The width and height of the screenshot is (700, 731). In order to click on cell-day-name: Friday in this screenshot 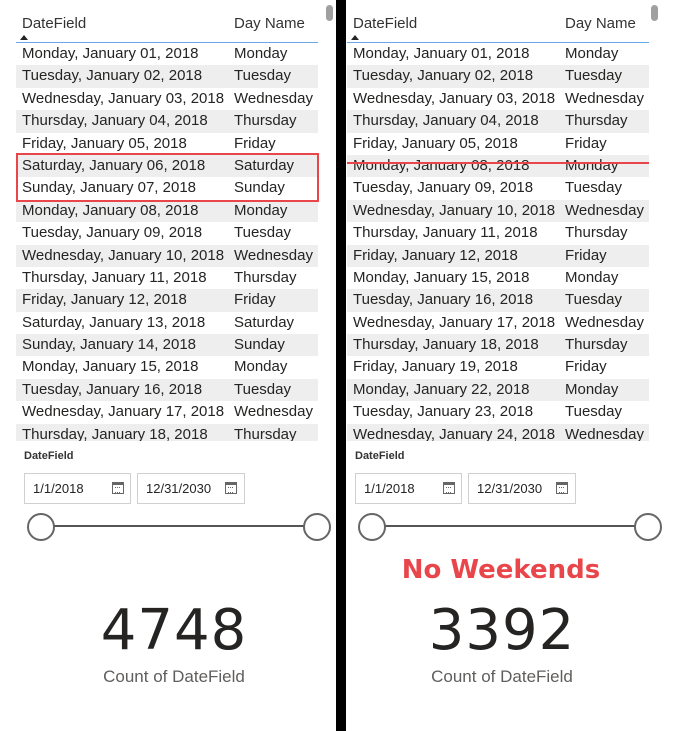, I will do `click(255, 143)`.